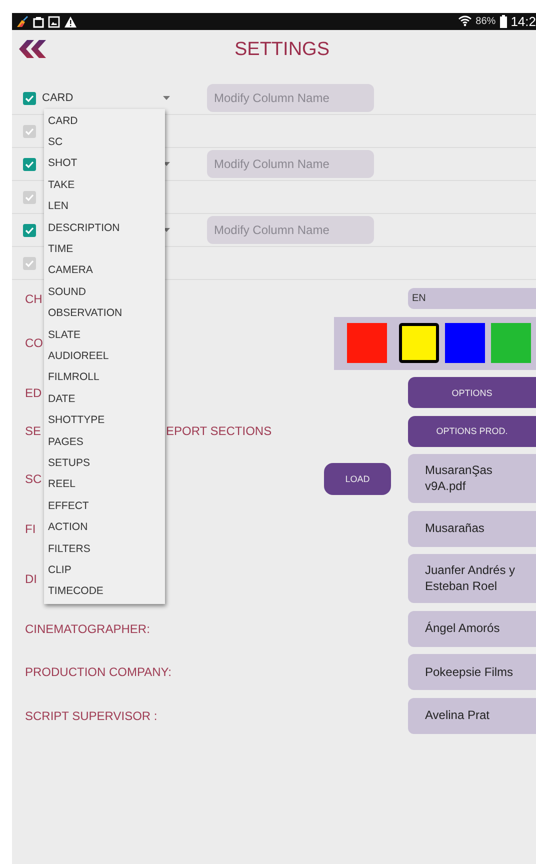  Describe the element at coordinates (472, 298) in the screenshot. I see `language-field: EN` at that location.